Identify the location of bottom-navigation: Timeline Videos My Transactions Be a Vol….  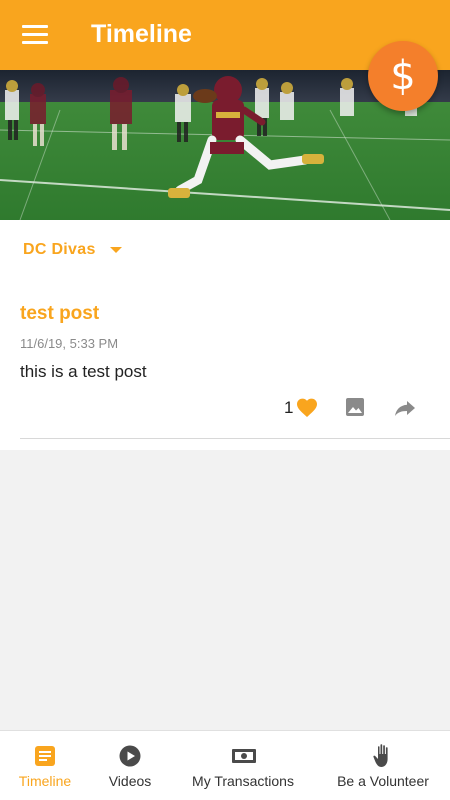
(225, 765).